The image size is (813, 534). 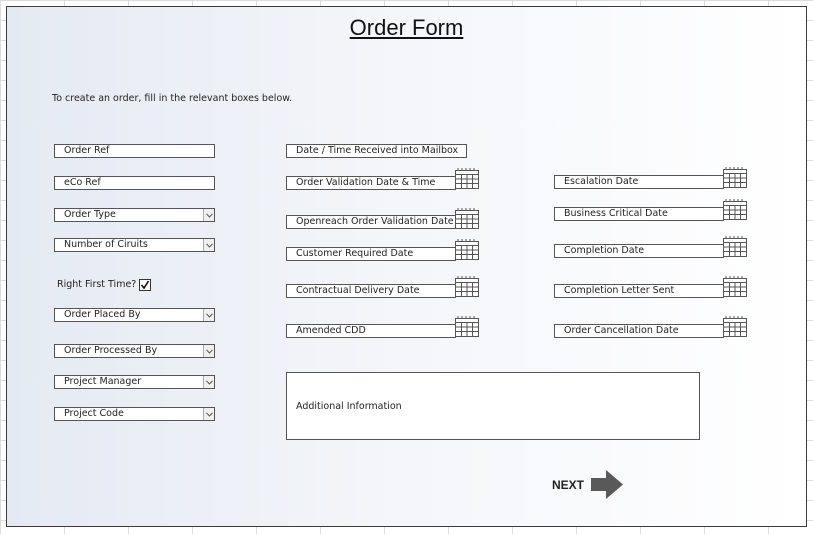 What do you see at coordinates (102, 314) in the screenshot?
I see `order-placed-by-label: Order Placed By` at bounding box center [102, 314].